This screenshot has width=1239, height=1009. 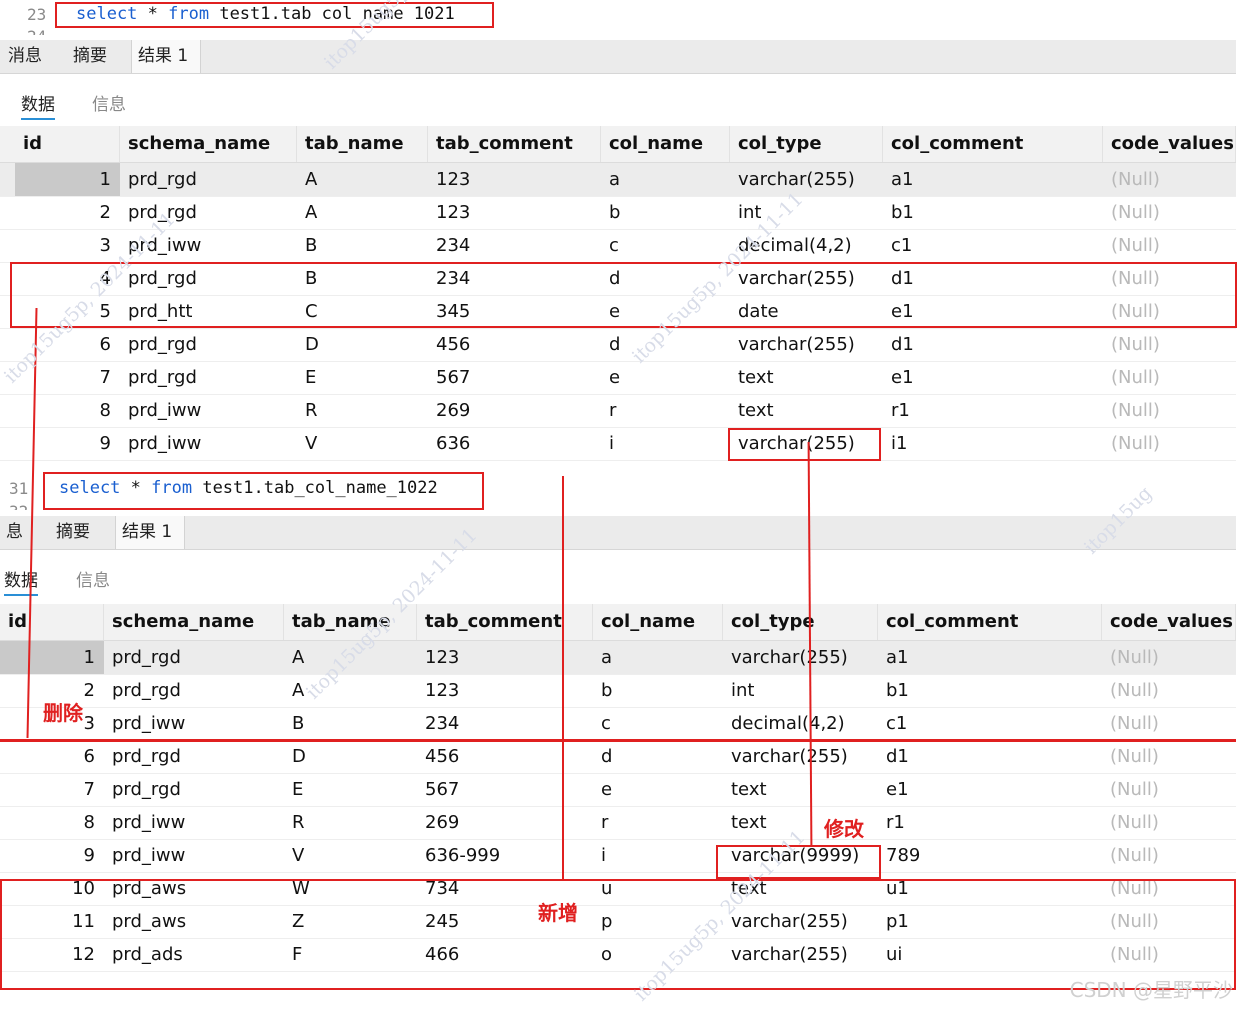 I want to click on cell-tab-comment: 636, so click(x=514, y=443).